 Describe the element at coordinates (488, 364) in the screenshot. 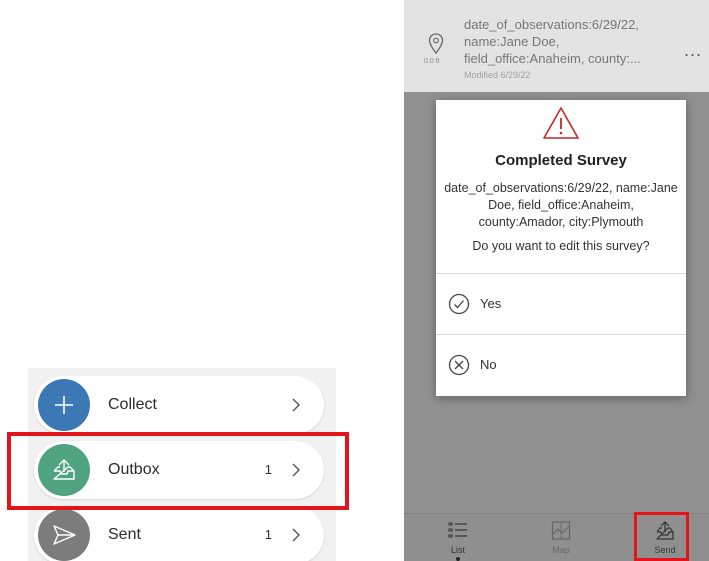

I see `no-label: No` at that location.